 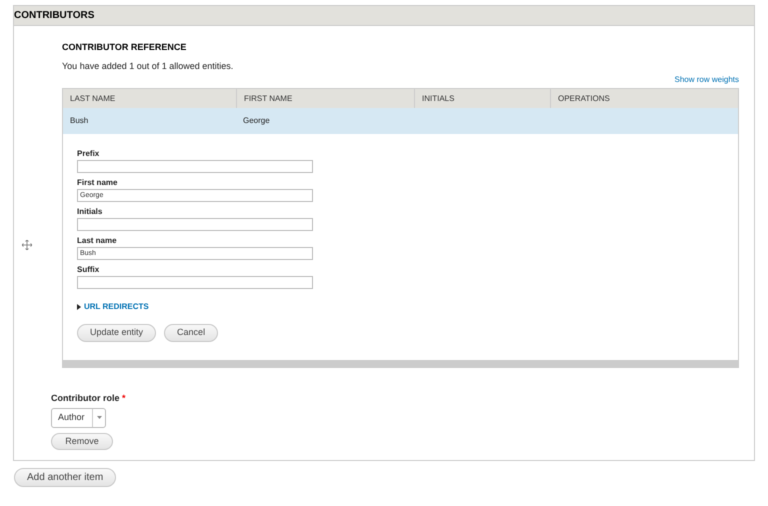 What do you see at coordinates (191, 333) in the screenshot?
I see `form-button: Cancel` at bounding box center [191, 333].